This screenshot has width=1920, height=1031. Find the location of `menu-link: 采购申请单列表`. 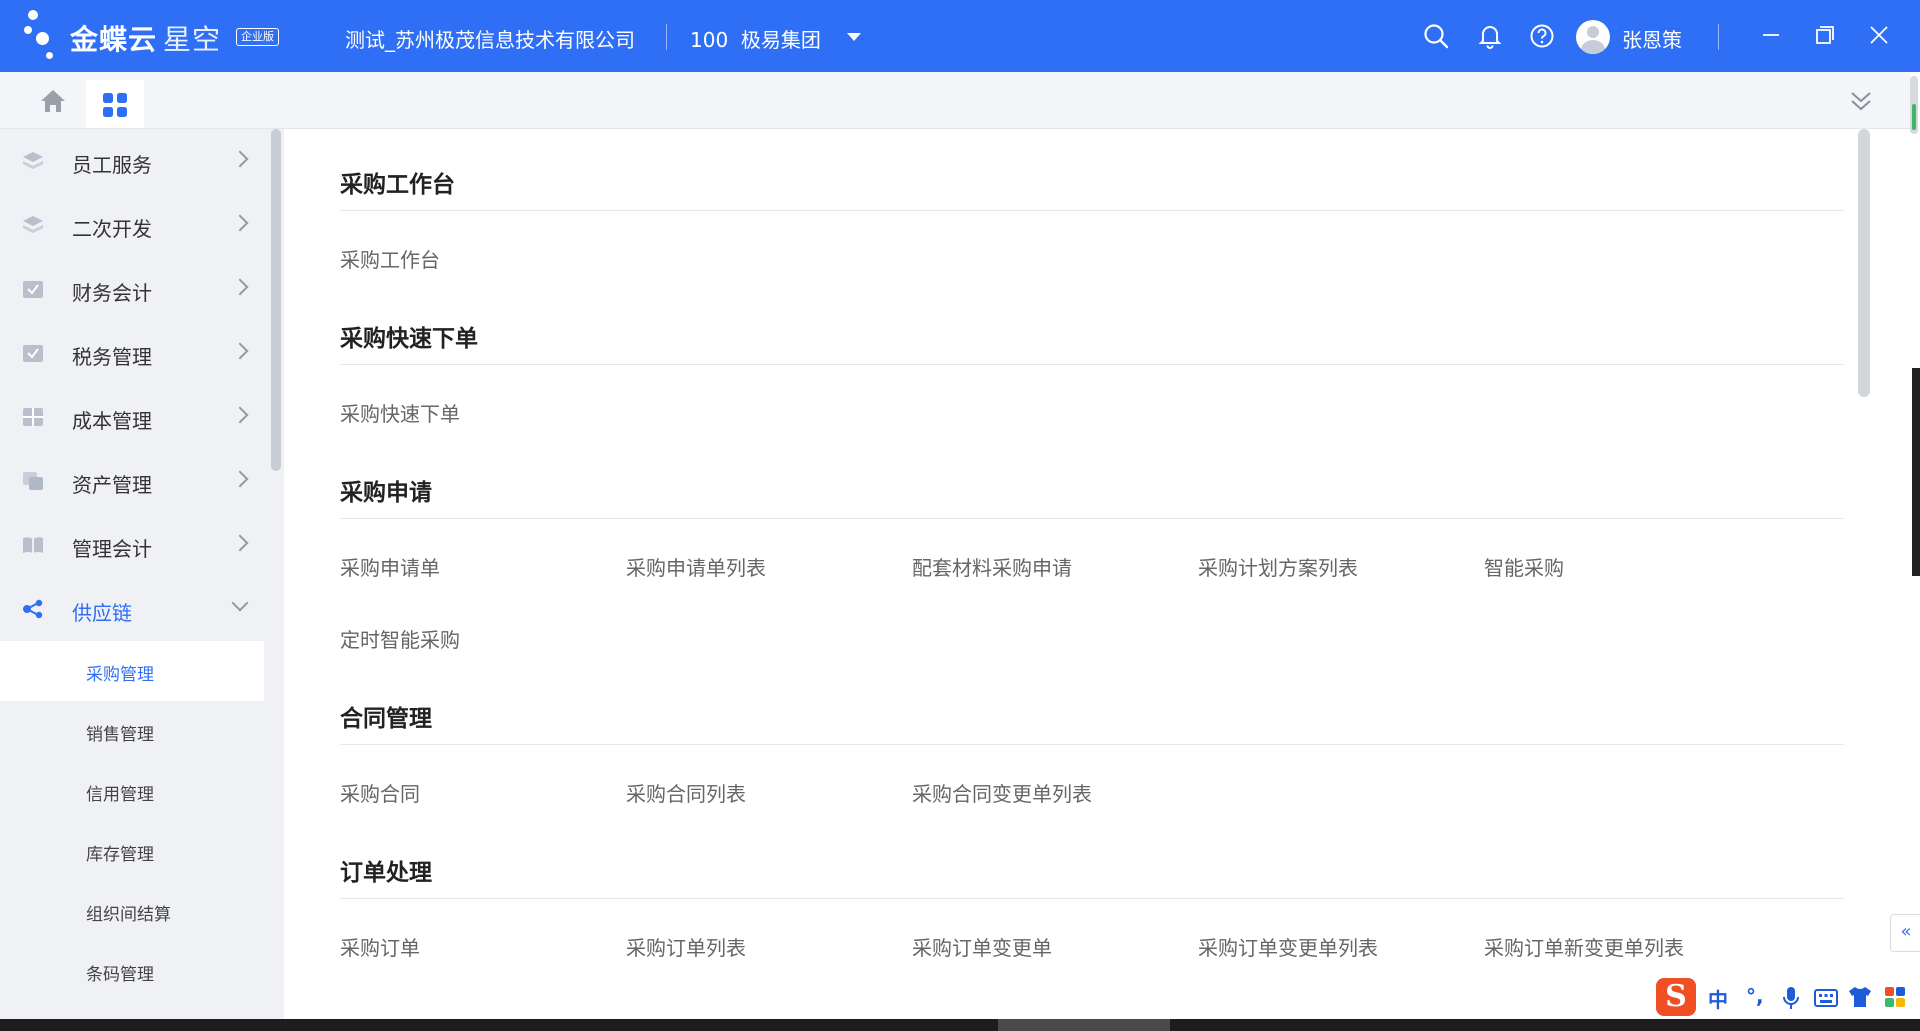

menu-link: 采购申请单列表 is located at coordinates (696, 566).